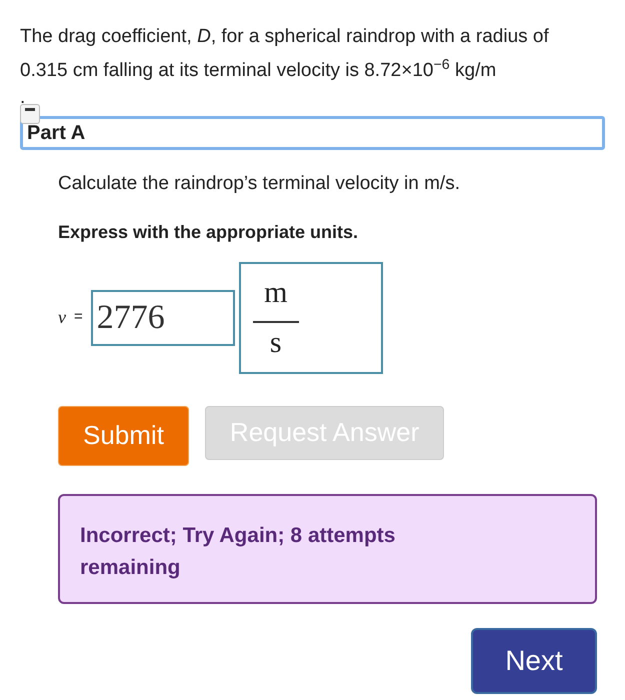  I want to click on problem-period: ., so click(23, 98).